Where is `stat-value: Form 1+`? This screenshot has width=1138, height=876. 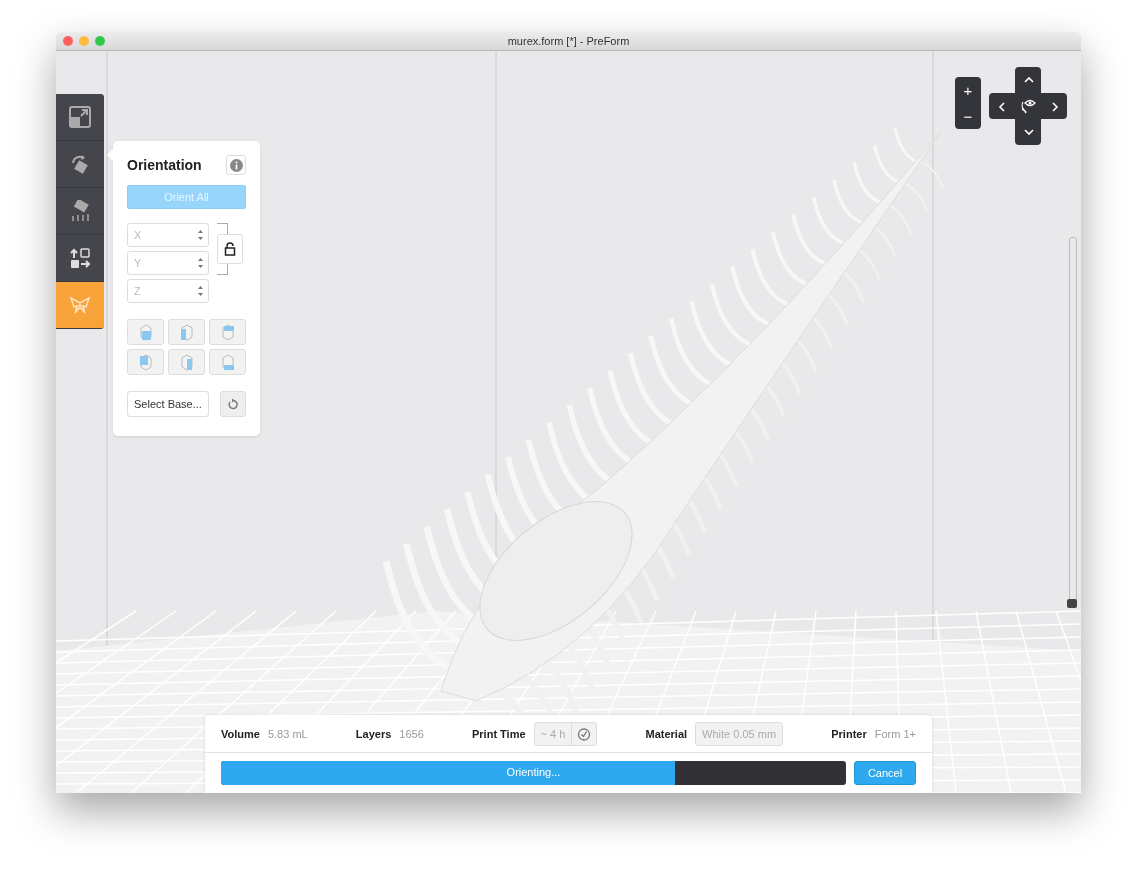 stat-value: Form 1+ is located at coordinates (895, 733).